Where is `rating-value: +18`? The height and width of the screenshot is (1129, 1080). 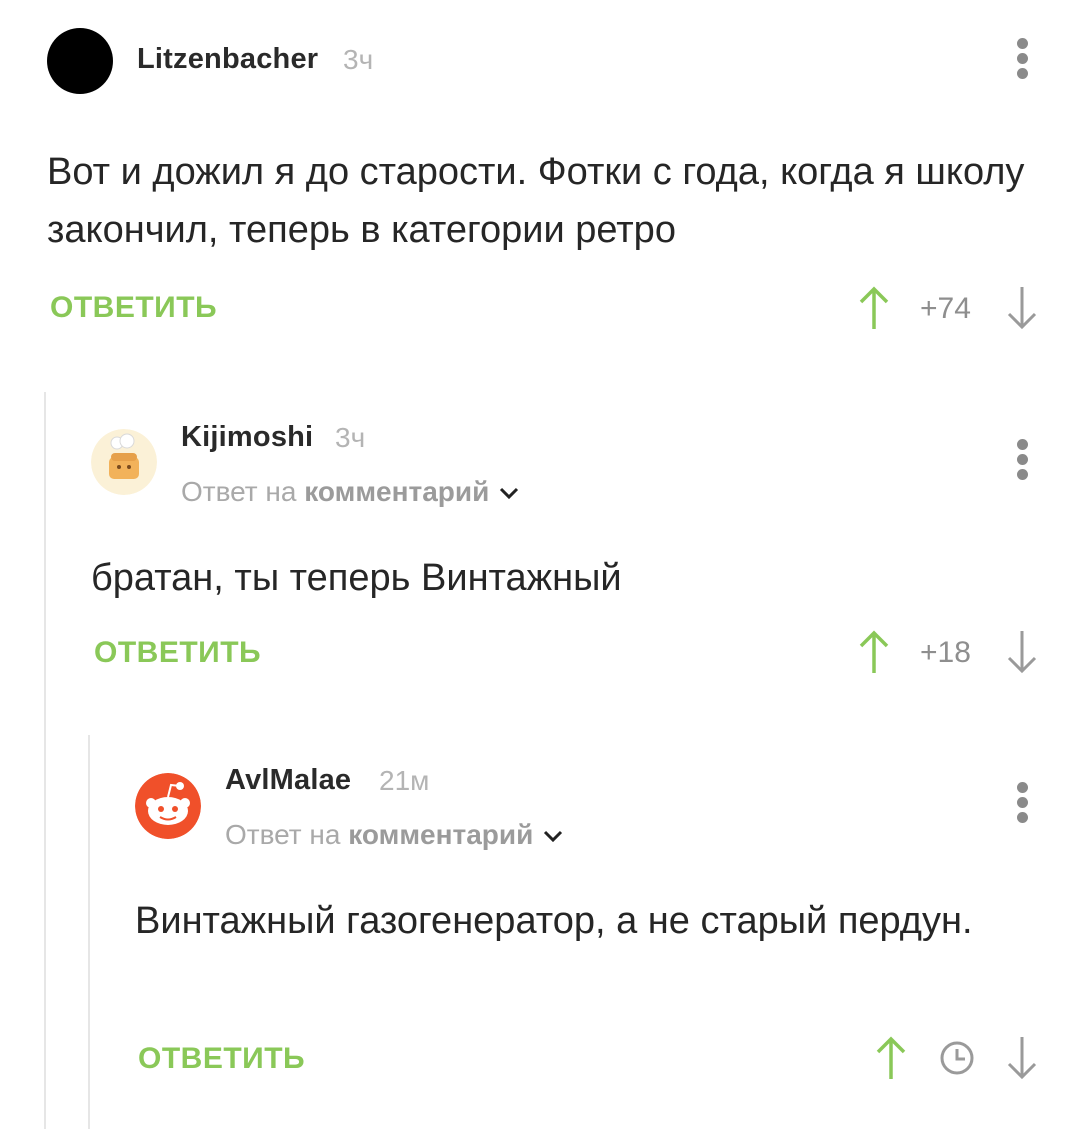 rating-value: +18 is located at coordinates (945, 652).